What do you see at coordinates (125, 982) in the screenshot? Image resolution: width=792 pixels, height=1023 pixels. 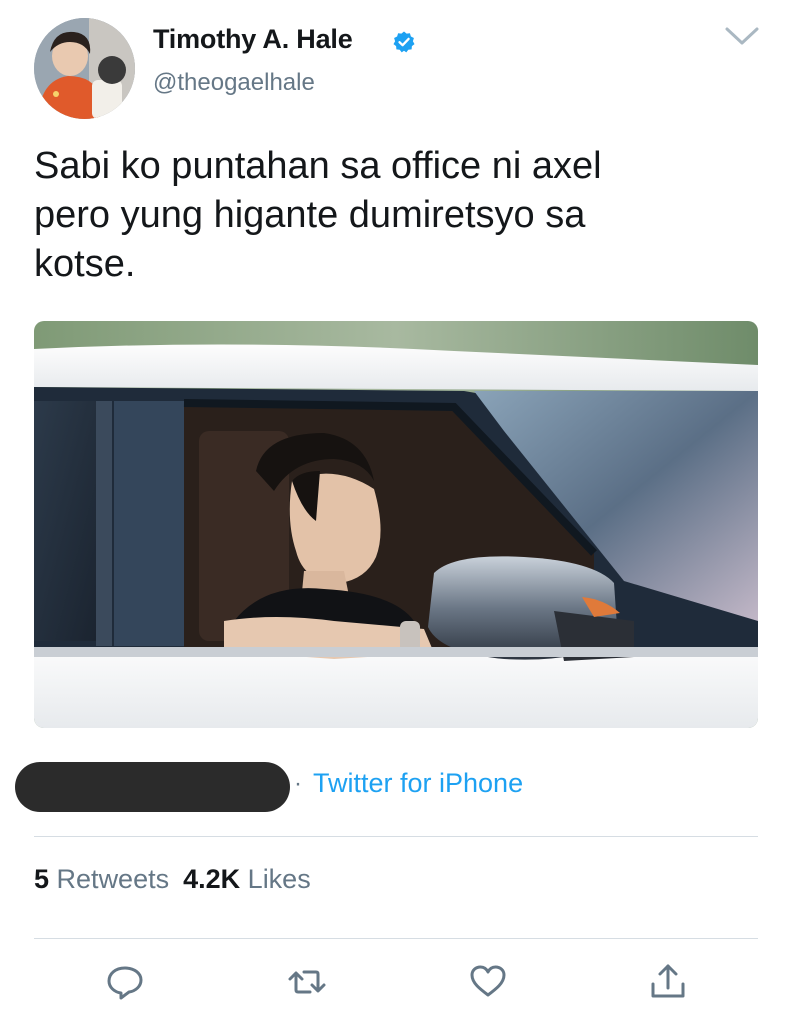 I see `reply-icon` at bounding box center [125, 982].